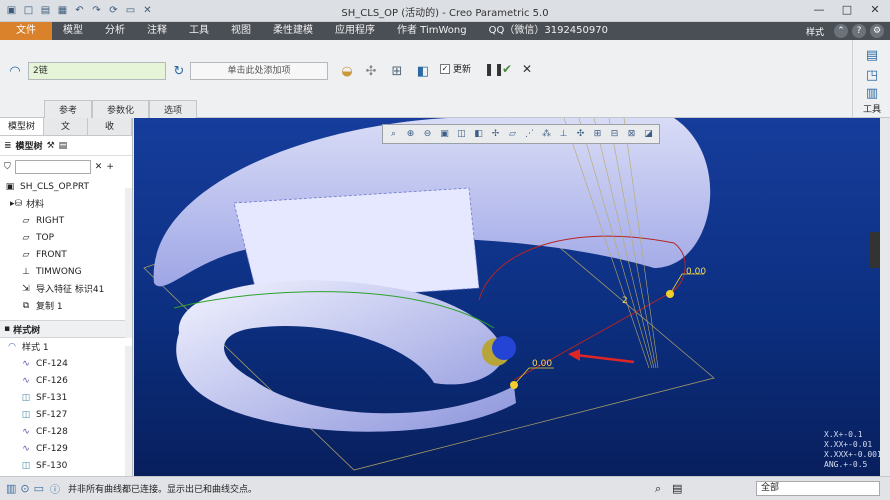 This screenshot has width=890, height=500. I want to click on zoom-out-icon: ⊖, so click(427, 134).